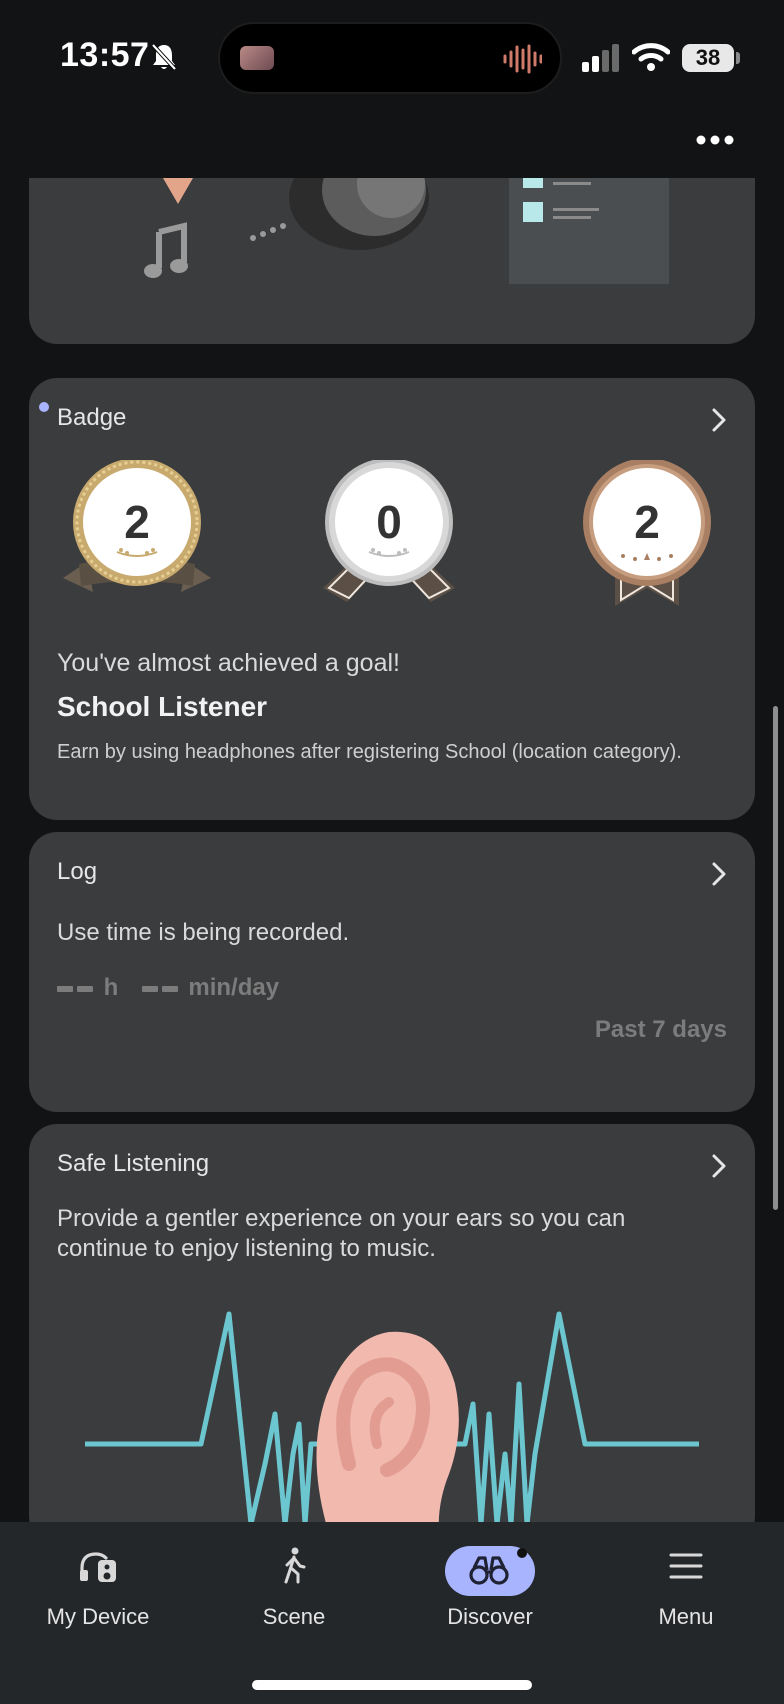 The height and width of the screenshot is (1704, 784). I want to click on silver-badge-count: 0, so click(389, 522).